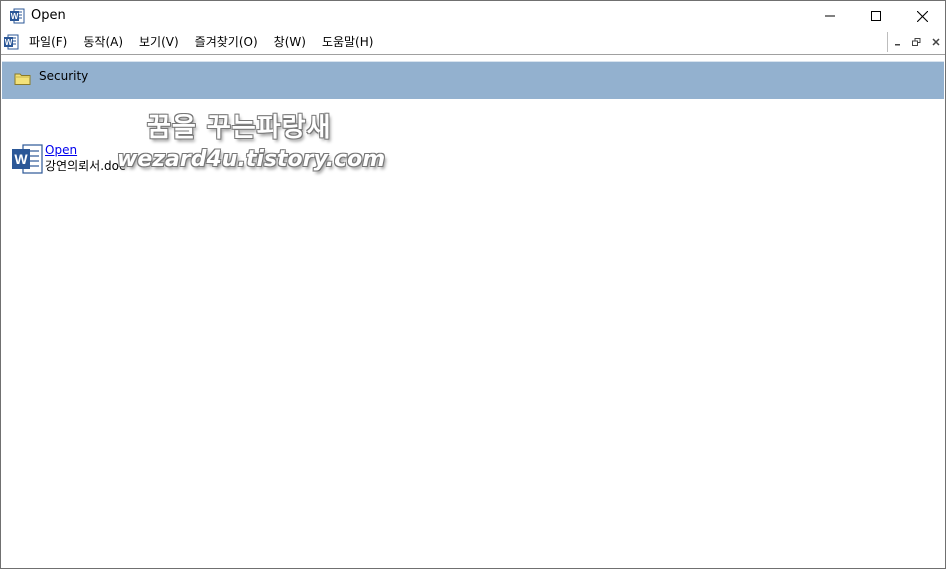  I want to click on menu-help: 도움말(H), so click(348, 42).